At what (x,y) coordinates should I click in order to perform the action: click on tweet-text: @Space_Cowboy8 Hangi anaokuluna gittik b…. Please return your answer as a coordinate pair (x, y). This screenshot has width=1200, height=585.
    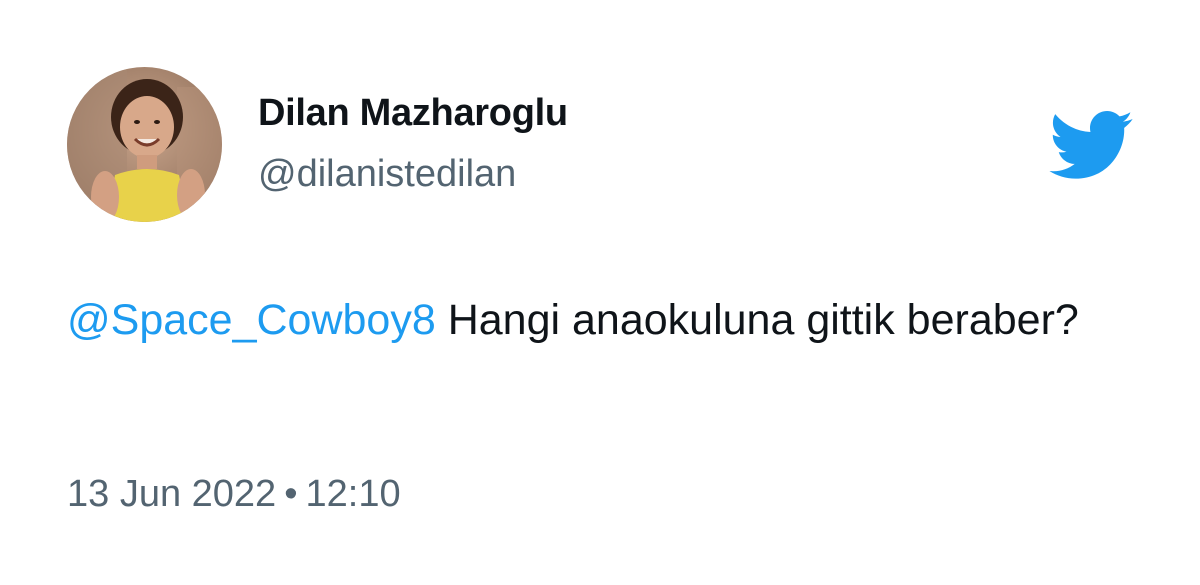
    Looking at the image, I should click on (597, 320).